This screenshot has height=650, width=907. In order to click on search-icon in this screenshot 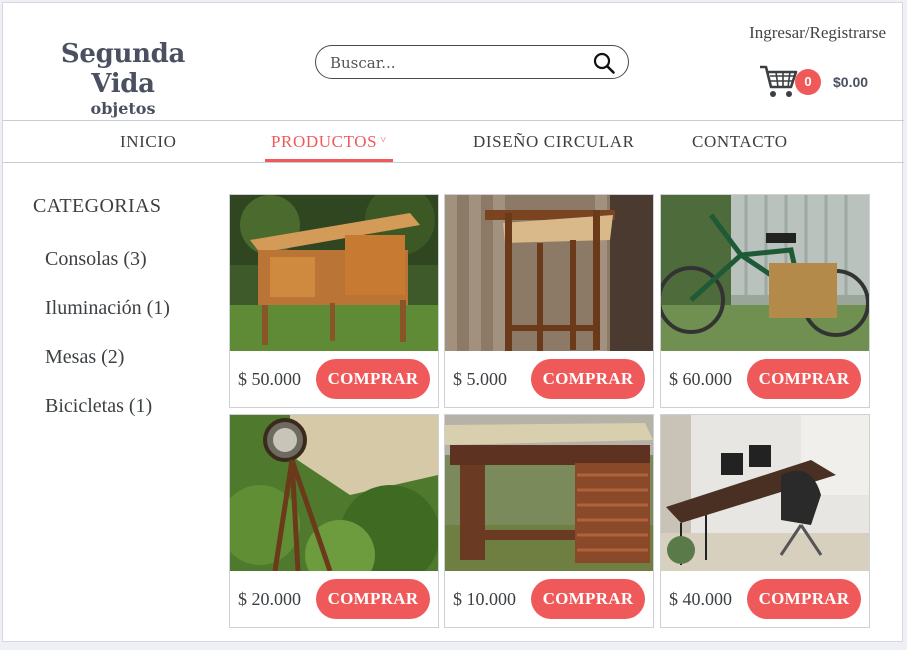, I will do `click(604, 63)`.